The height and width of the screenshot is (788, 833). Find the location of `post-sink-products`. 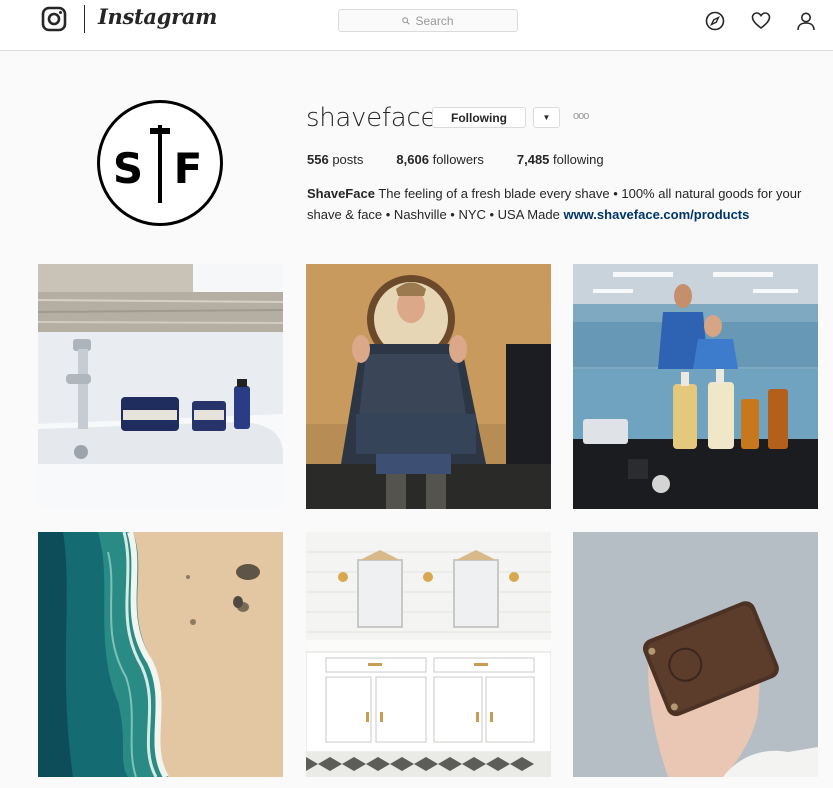

post-sink-products is located at coordinates (160, 386).